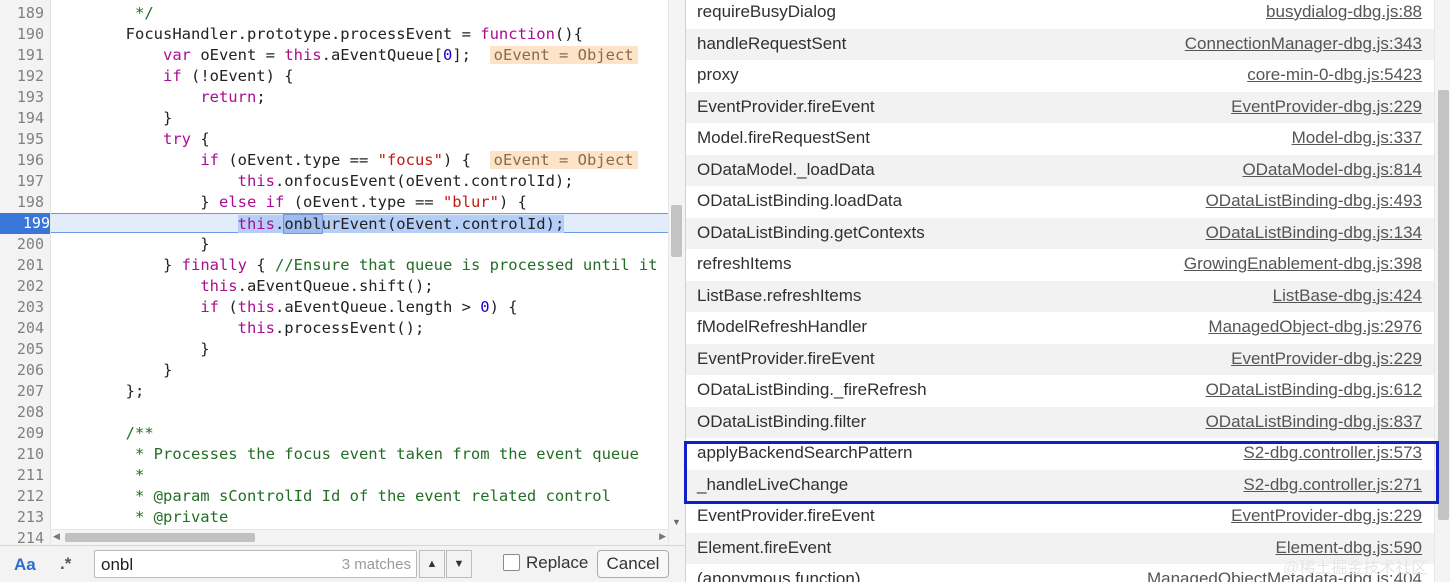  Describe the element at coordinates (22, 412) in the screenshot. I see `line-number: 208` at that location.